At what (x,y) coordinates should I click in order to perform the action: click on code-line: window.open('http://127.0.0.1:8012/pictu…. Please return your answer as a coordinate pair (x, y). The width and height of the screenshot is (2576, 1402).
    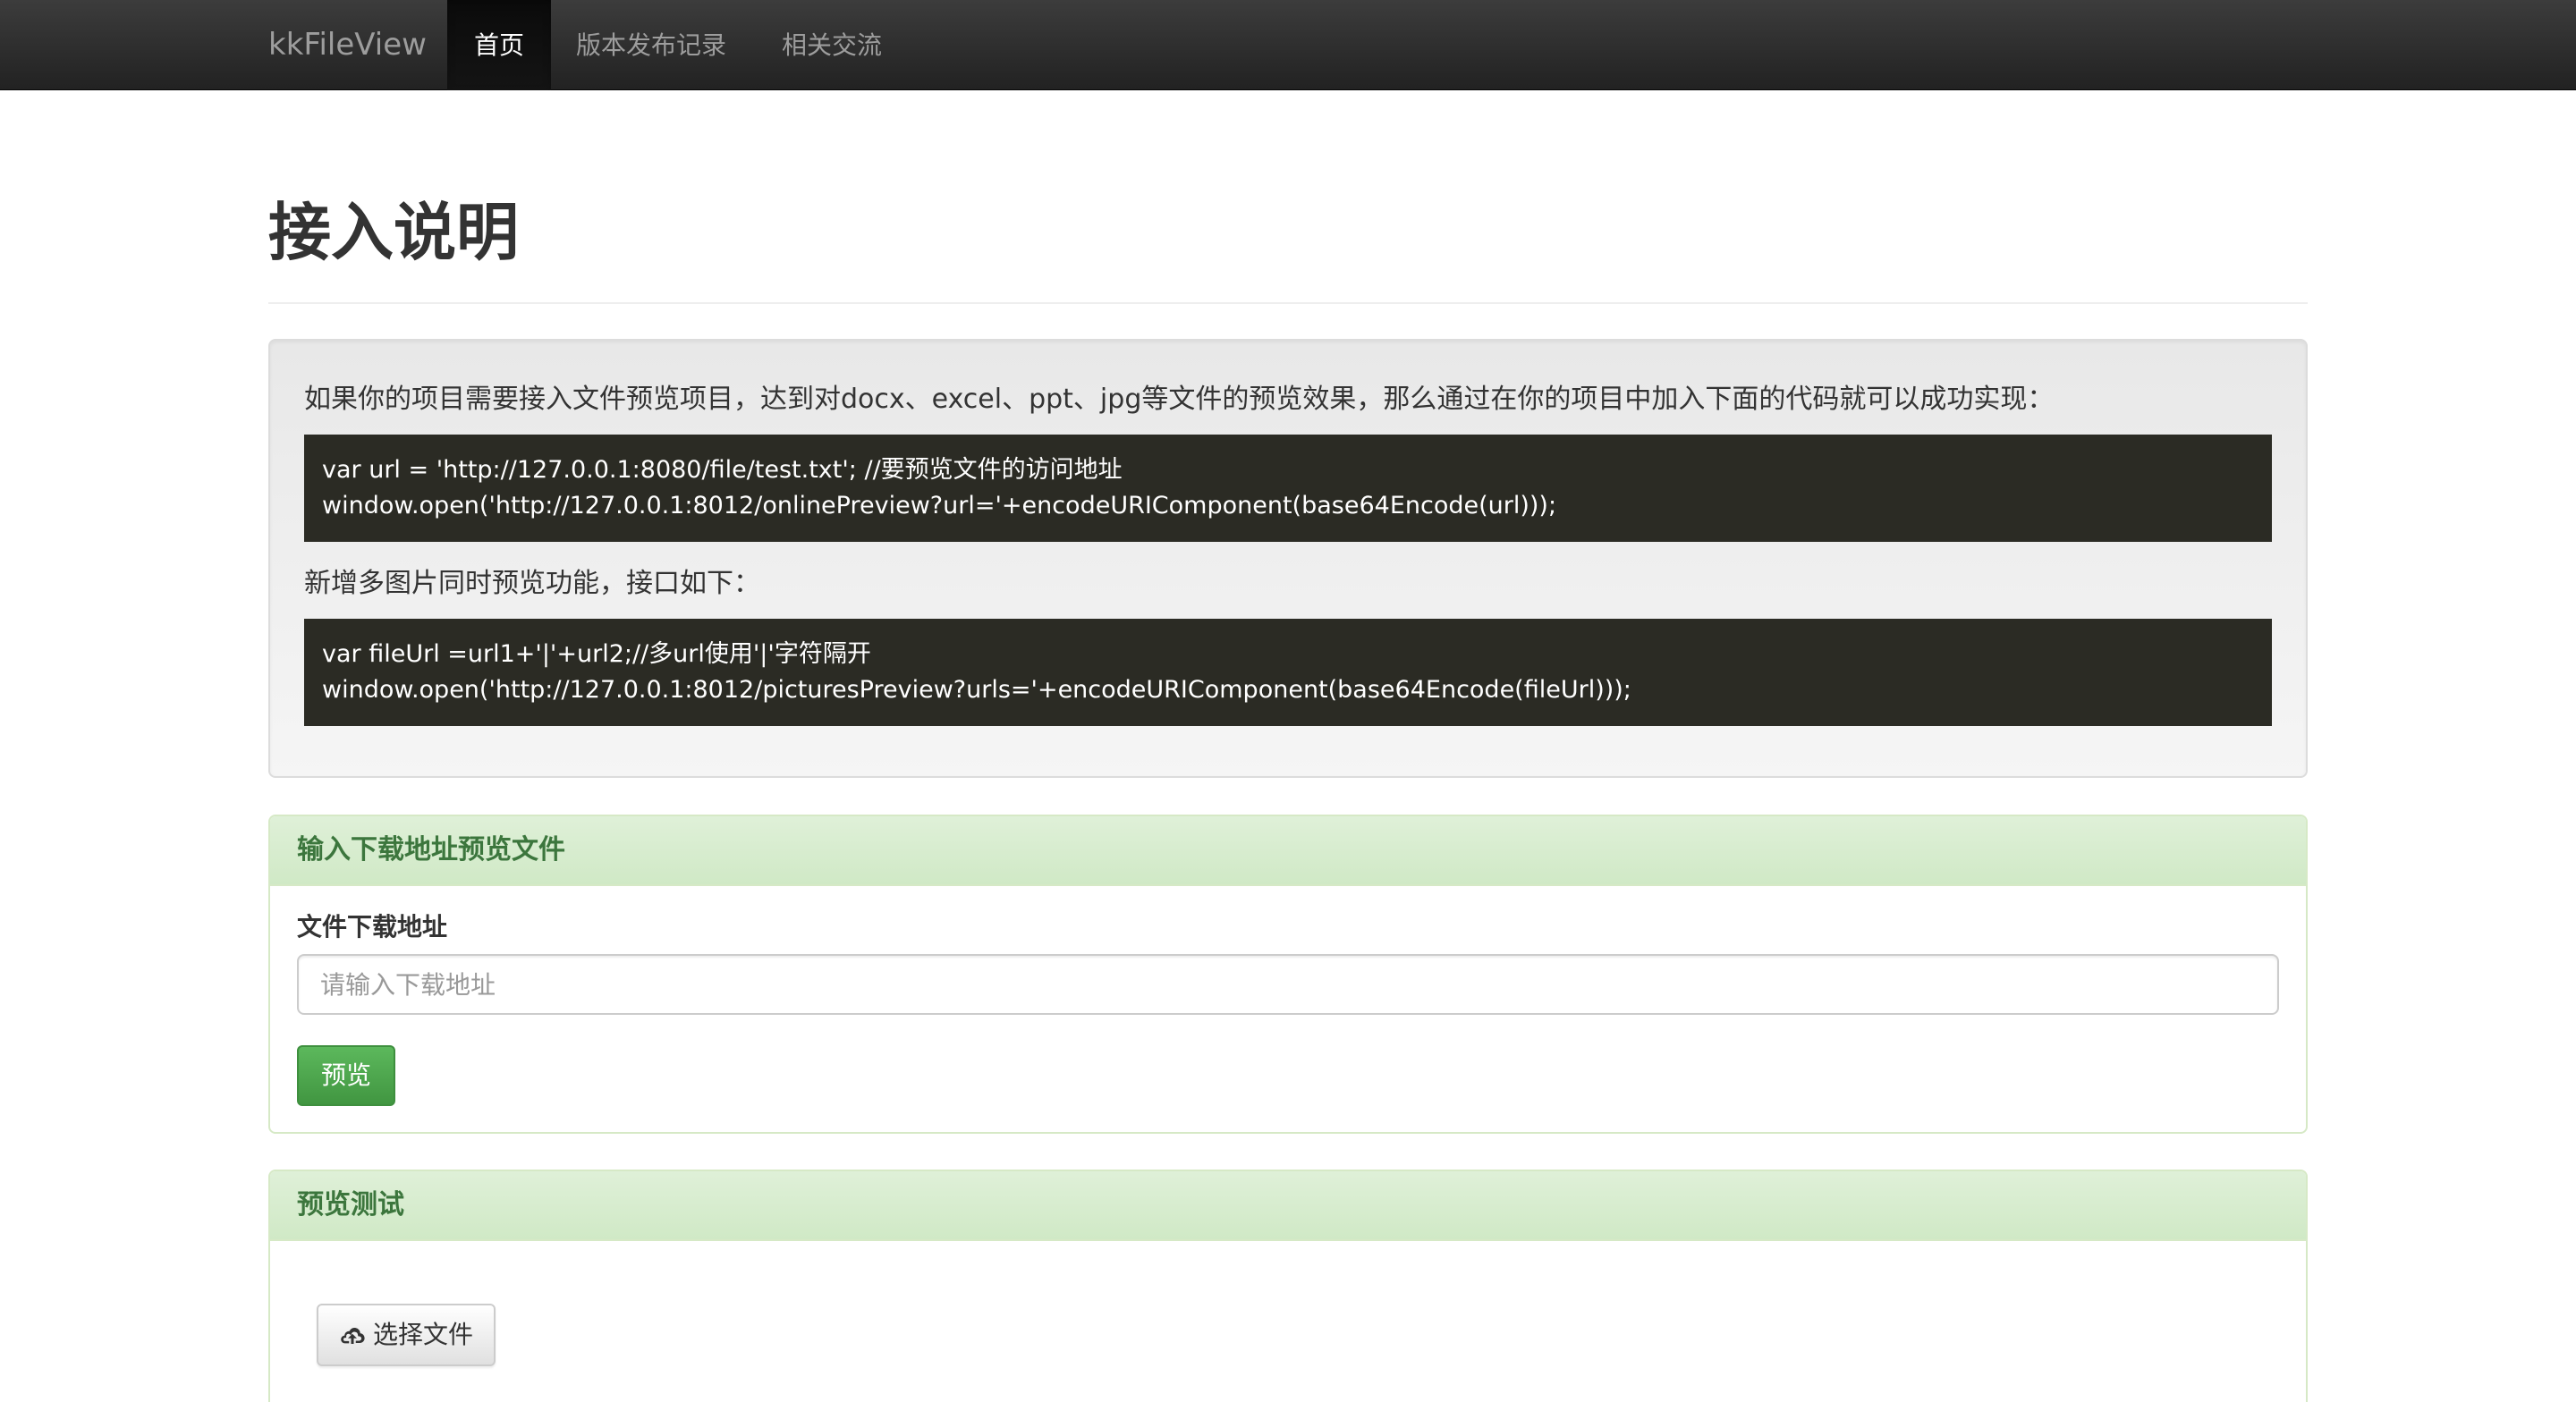
    Looking at the image, I should click on (976, 690).